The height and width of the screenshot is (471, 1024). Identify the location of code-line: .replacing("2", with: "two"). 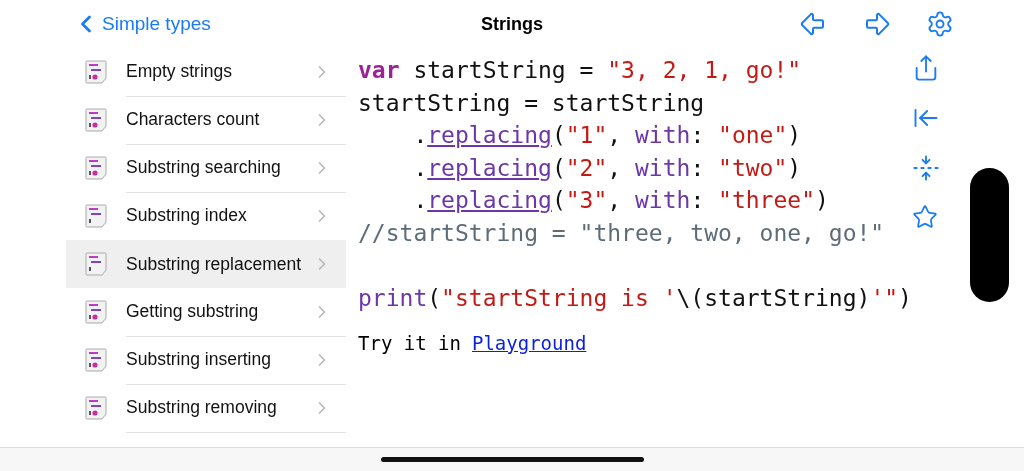
(607, 168).